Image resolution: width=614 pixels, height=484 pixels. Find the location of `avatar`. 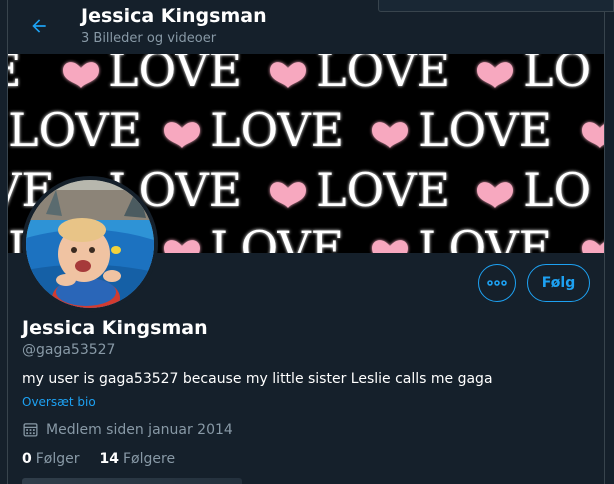

avatar is located at coordinates (90, 244).